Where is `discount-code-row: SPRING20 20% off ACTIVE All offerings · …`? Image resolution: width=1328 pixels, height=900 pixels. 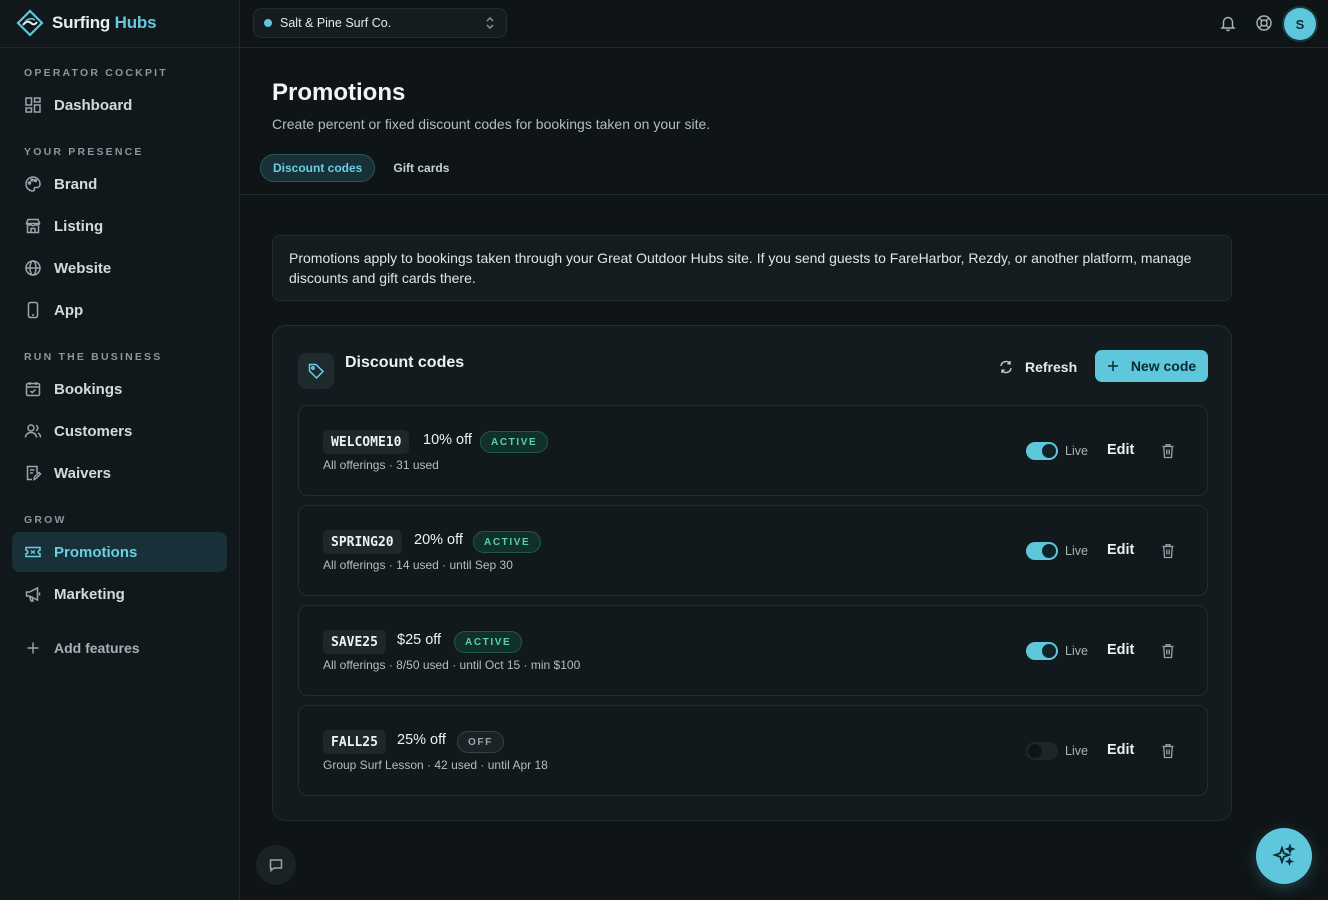
discount-code-row: SPRING20 20% off ACTIVE All offerings · … is located at coordinates (753, 550).